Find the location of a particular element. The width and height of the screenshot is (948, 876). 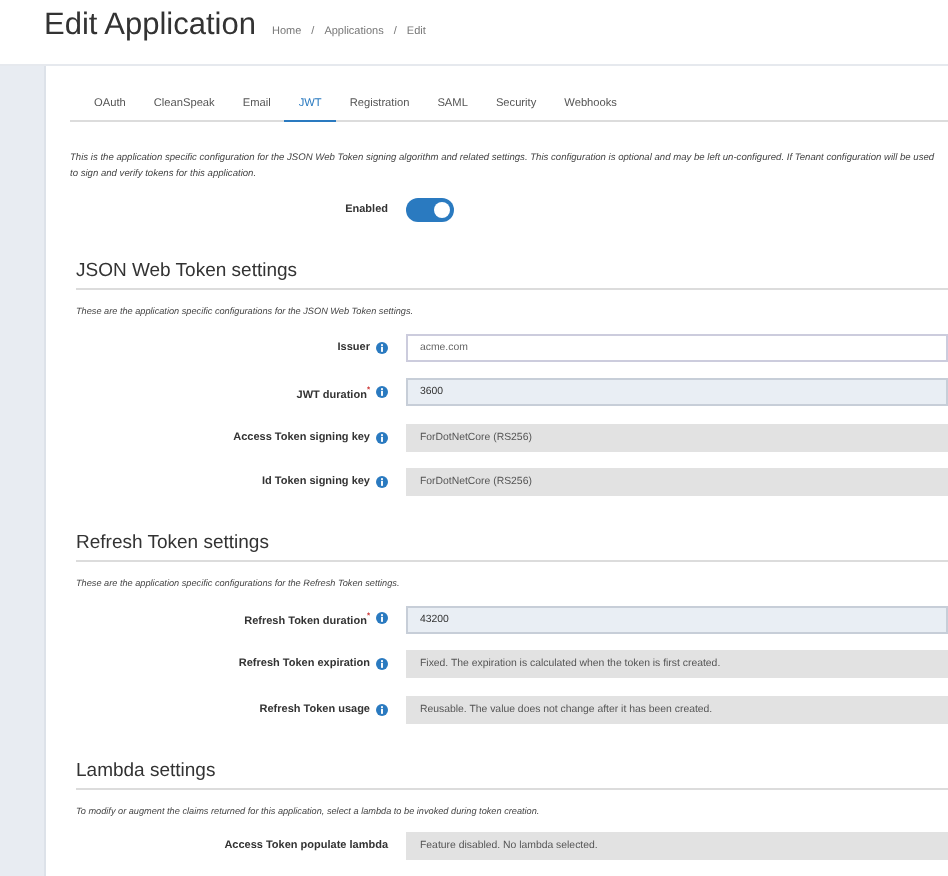

section-heading: JSON Web Token settings is located at coordinates (512, 275).